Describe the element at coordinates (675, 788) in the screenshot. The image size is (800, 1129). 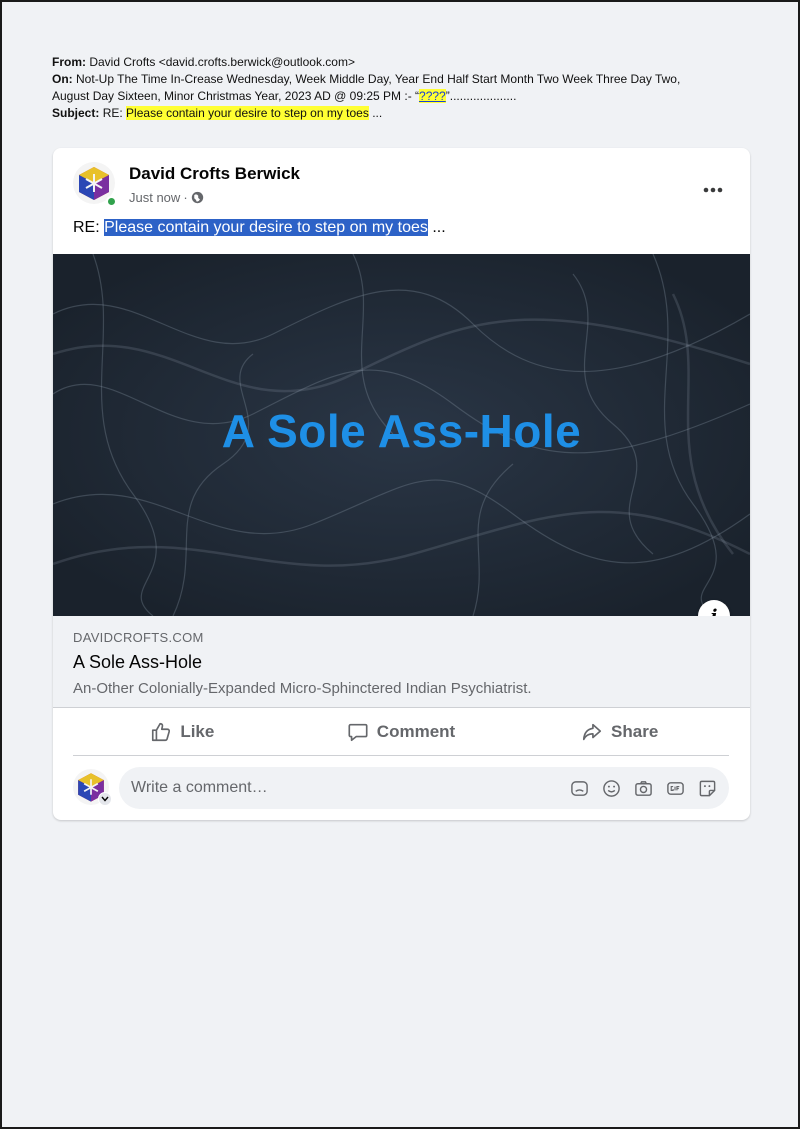
I see `gif-icon` at that location.